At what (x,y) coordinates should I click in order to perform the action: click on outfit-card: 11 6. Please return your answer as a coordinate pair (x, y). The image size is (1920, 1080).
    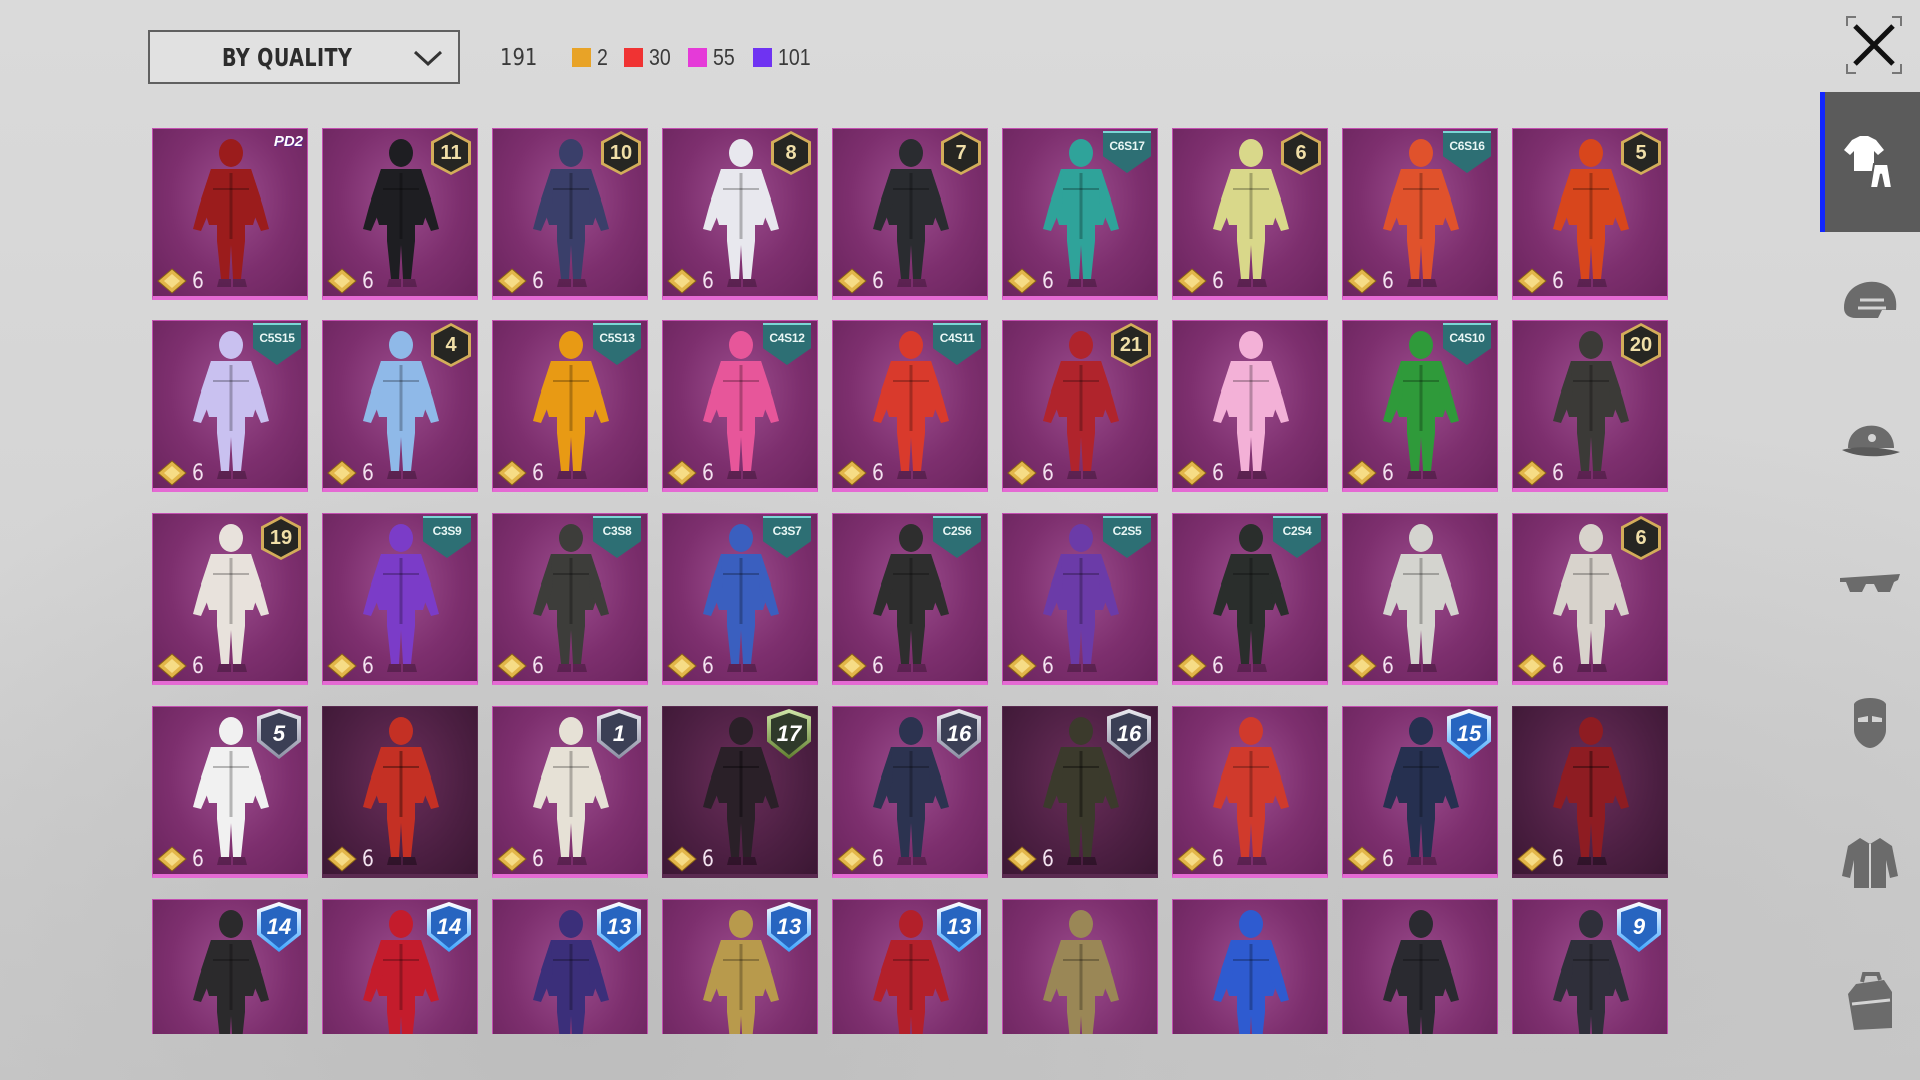
    Looking at the image, I should click on (400, 214).